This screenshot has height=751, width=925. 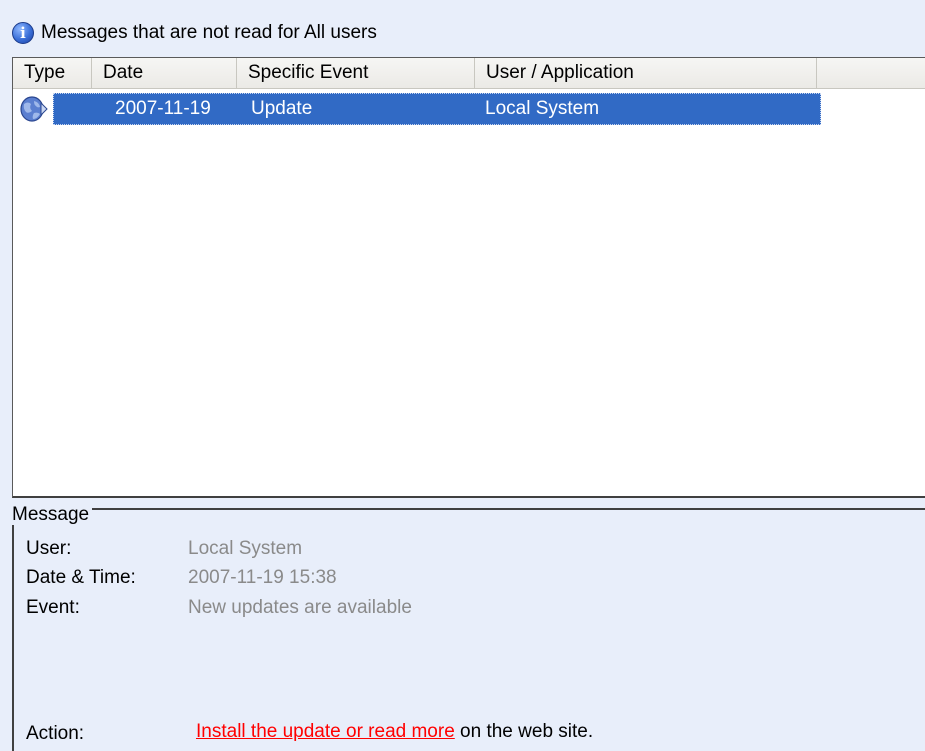 I want to click on column-header-type: Type, so click(x=52, y=73).